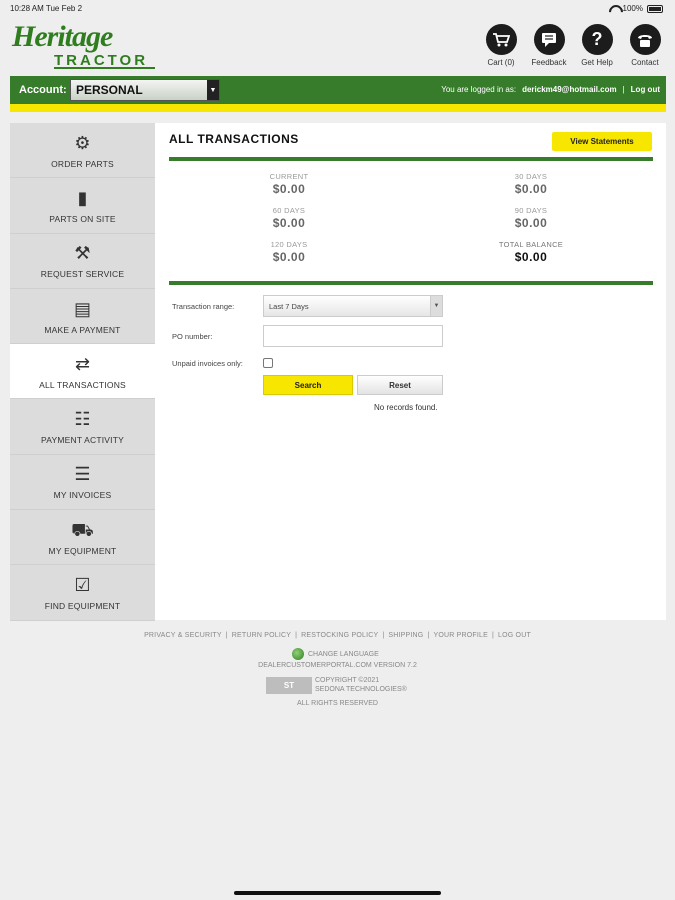 This screenshot has height=900, width=675. I want to click on sidebar-item-label: REQUEST SERVICE, so click(82, 274).